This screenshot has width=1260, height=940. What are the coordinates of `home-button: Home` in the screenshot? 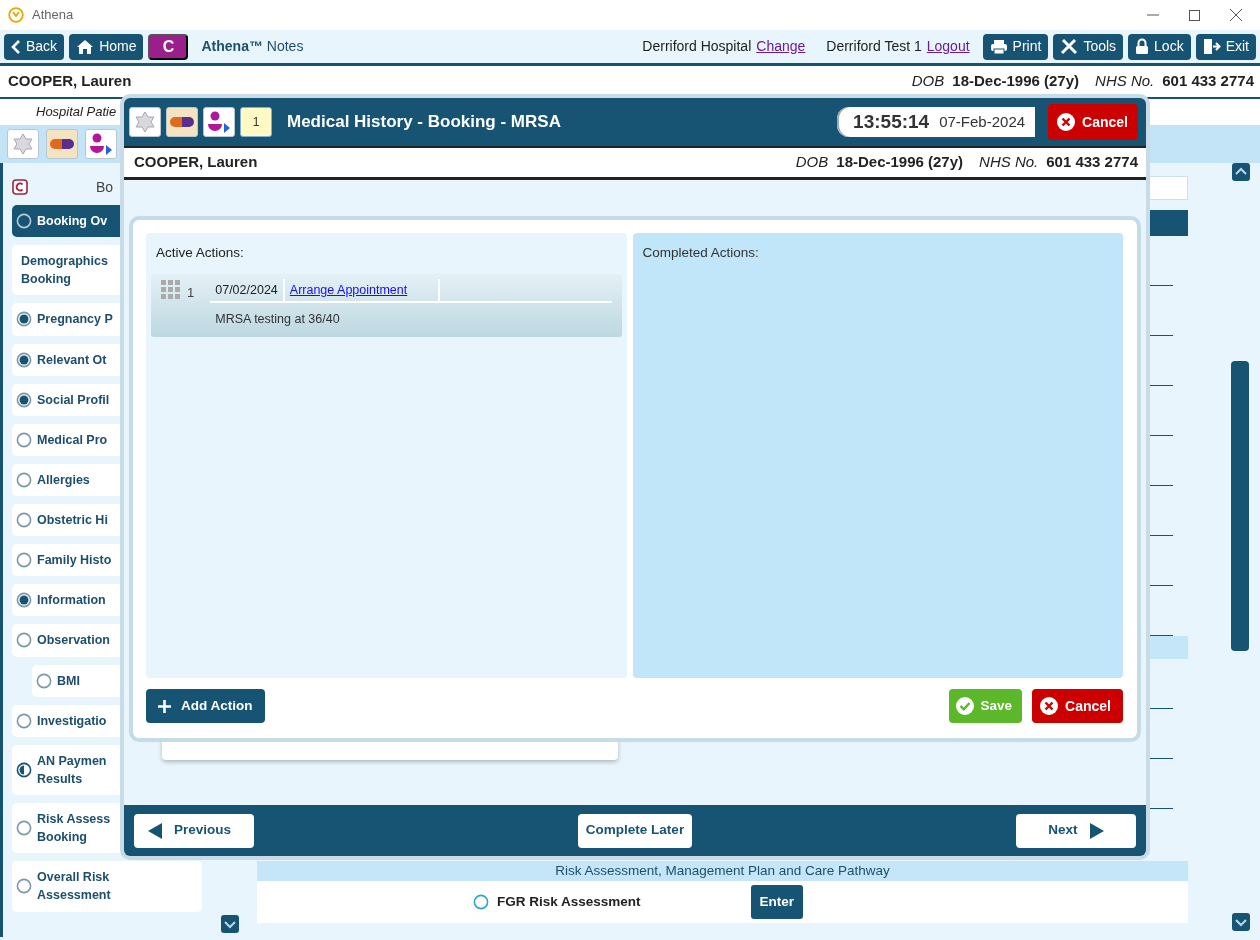 It's located at (106, 46).